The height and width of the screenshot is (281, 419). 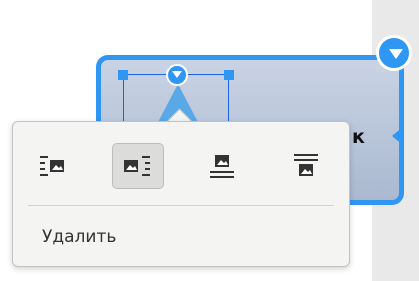 What do you see at coordinates (181, 237) in the screenshot?
I see `delete-menu-item: Удалить` at bounding box center [181, 237].